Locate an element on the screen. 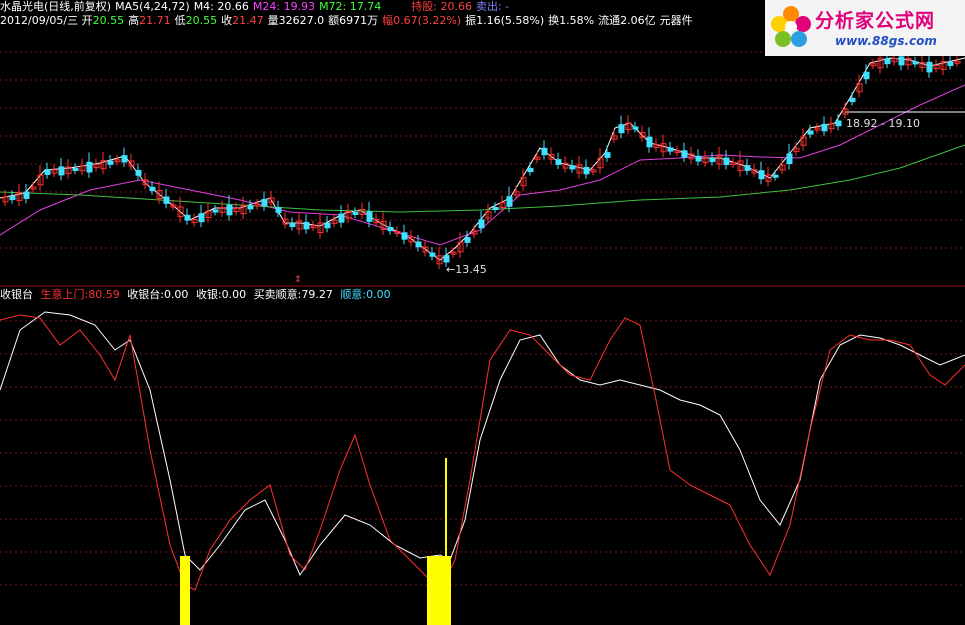  open-label: 开 is located at coordinates (87, 20).